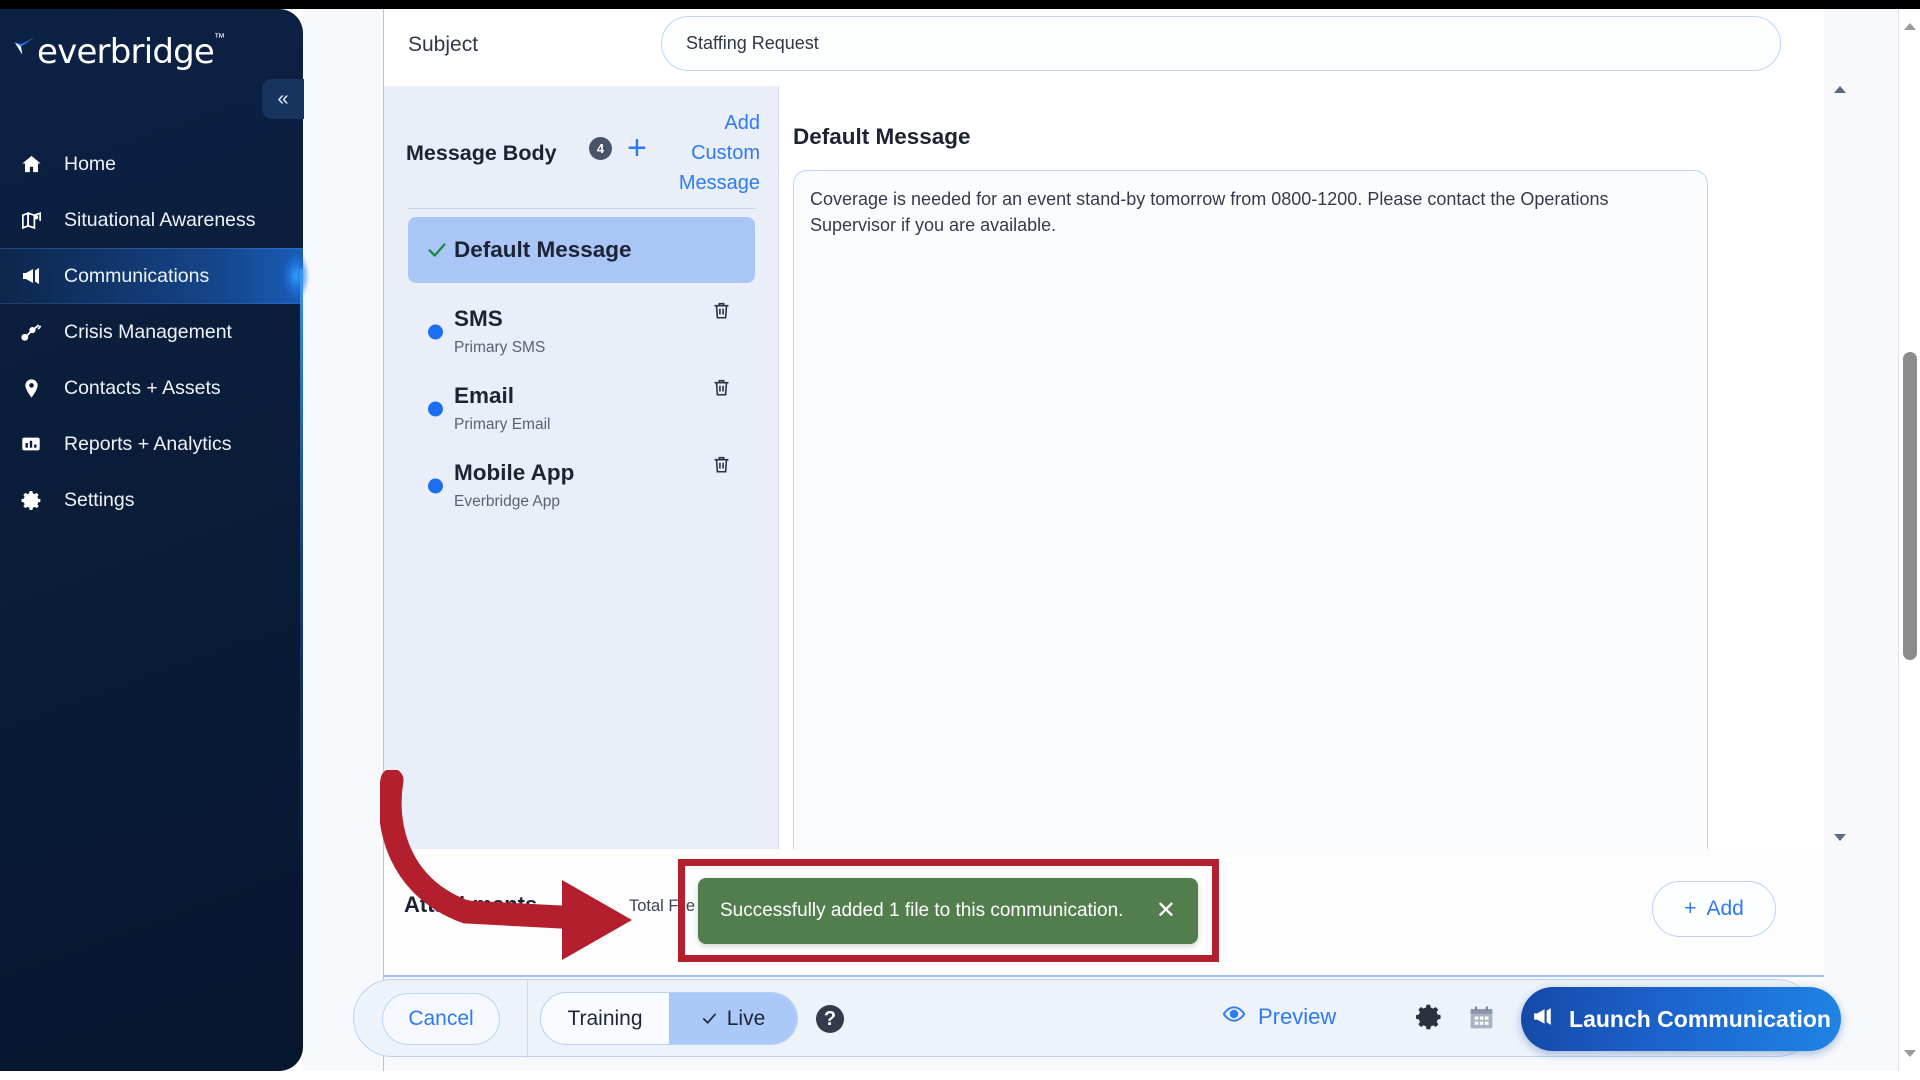 The image size is (1920, 1080). What do you see at coordinates (1700, 1018) in the screenshot?
I see `launch-label: Launch Communication` at bounding box center [1700, 1018].